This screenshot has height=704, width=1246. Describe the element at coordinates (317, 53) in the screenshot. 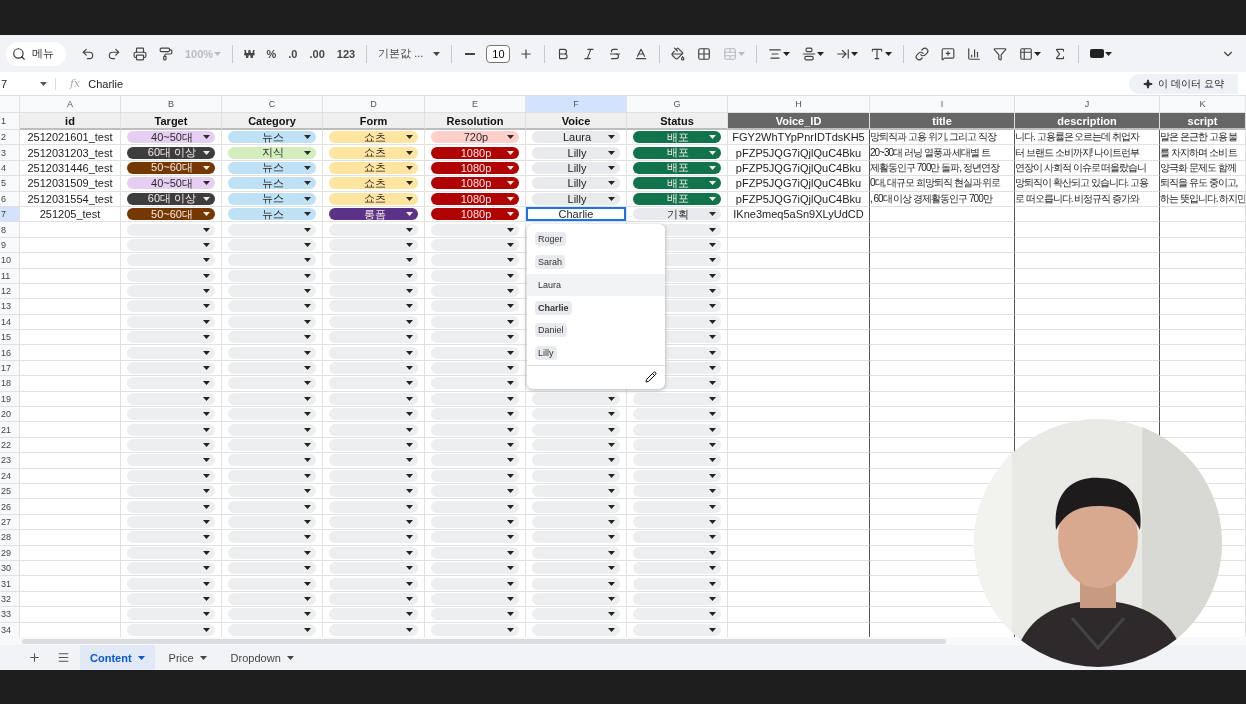

I see `increase-decimal-button: .00` at that location.